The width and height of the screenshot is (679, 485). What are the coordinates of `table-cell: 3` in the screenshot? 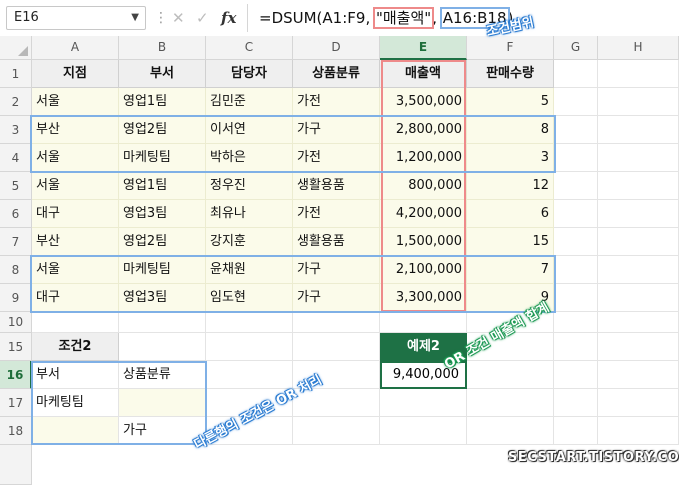 It's located at (510, 158).